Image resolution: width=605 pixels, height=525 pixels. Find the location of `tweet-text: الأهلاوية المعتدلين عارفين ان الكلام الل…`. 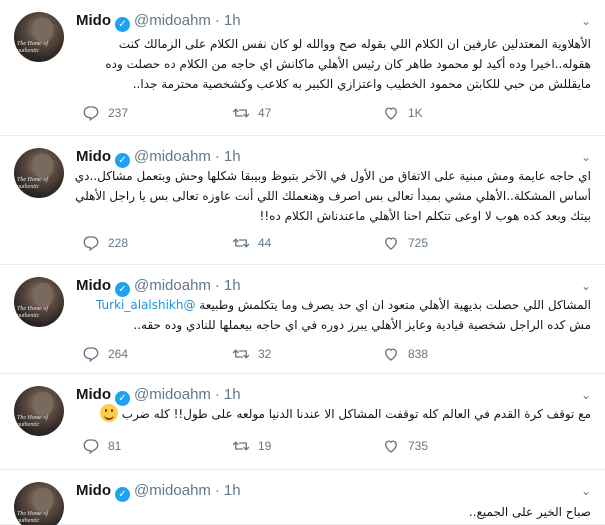

tweet-text: الأهلاوية المعتدلين عارفين ان الكلام الل… is located at coordinates (331, 64).